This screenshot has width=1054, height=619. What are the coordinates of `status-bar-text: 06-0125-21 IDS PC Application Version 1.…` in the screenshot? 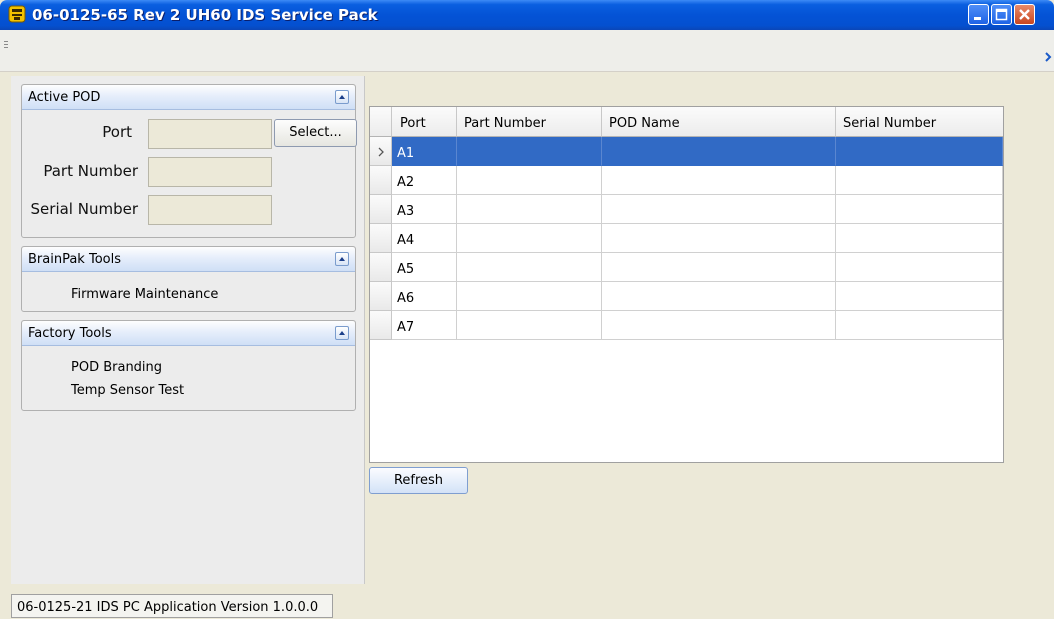 It's located at (172, 606).